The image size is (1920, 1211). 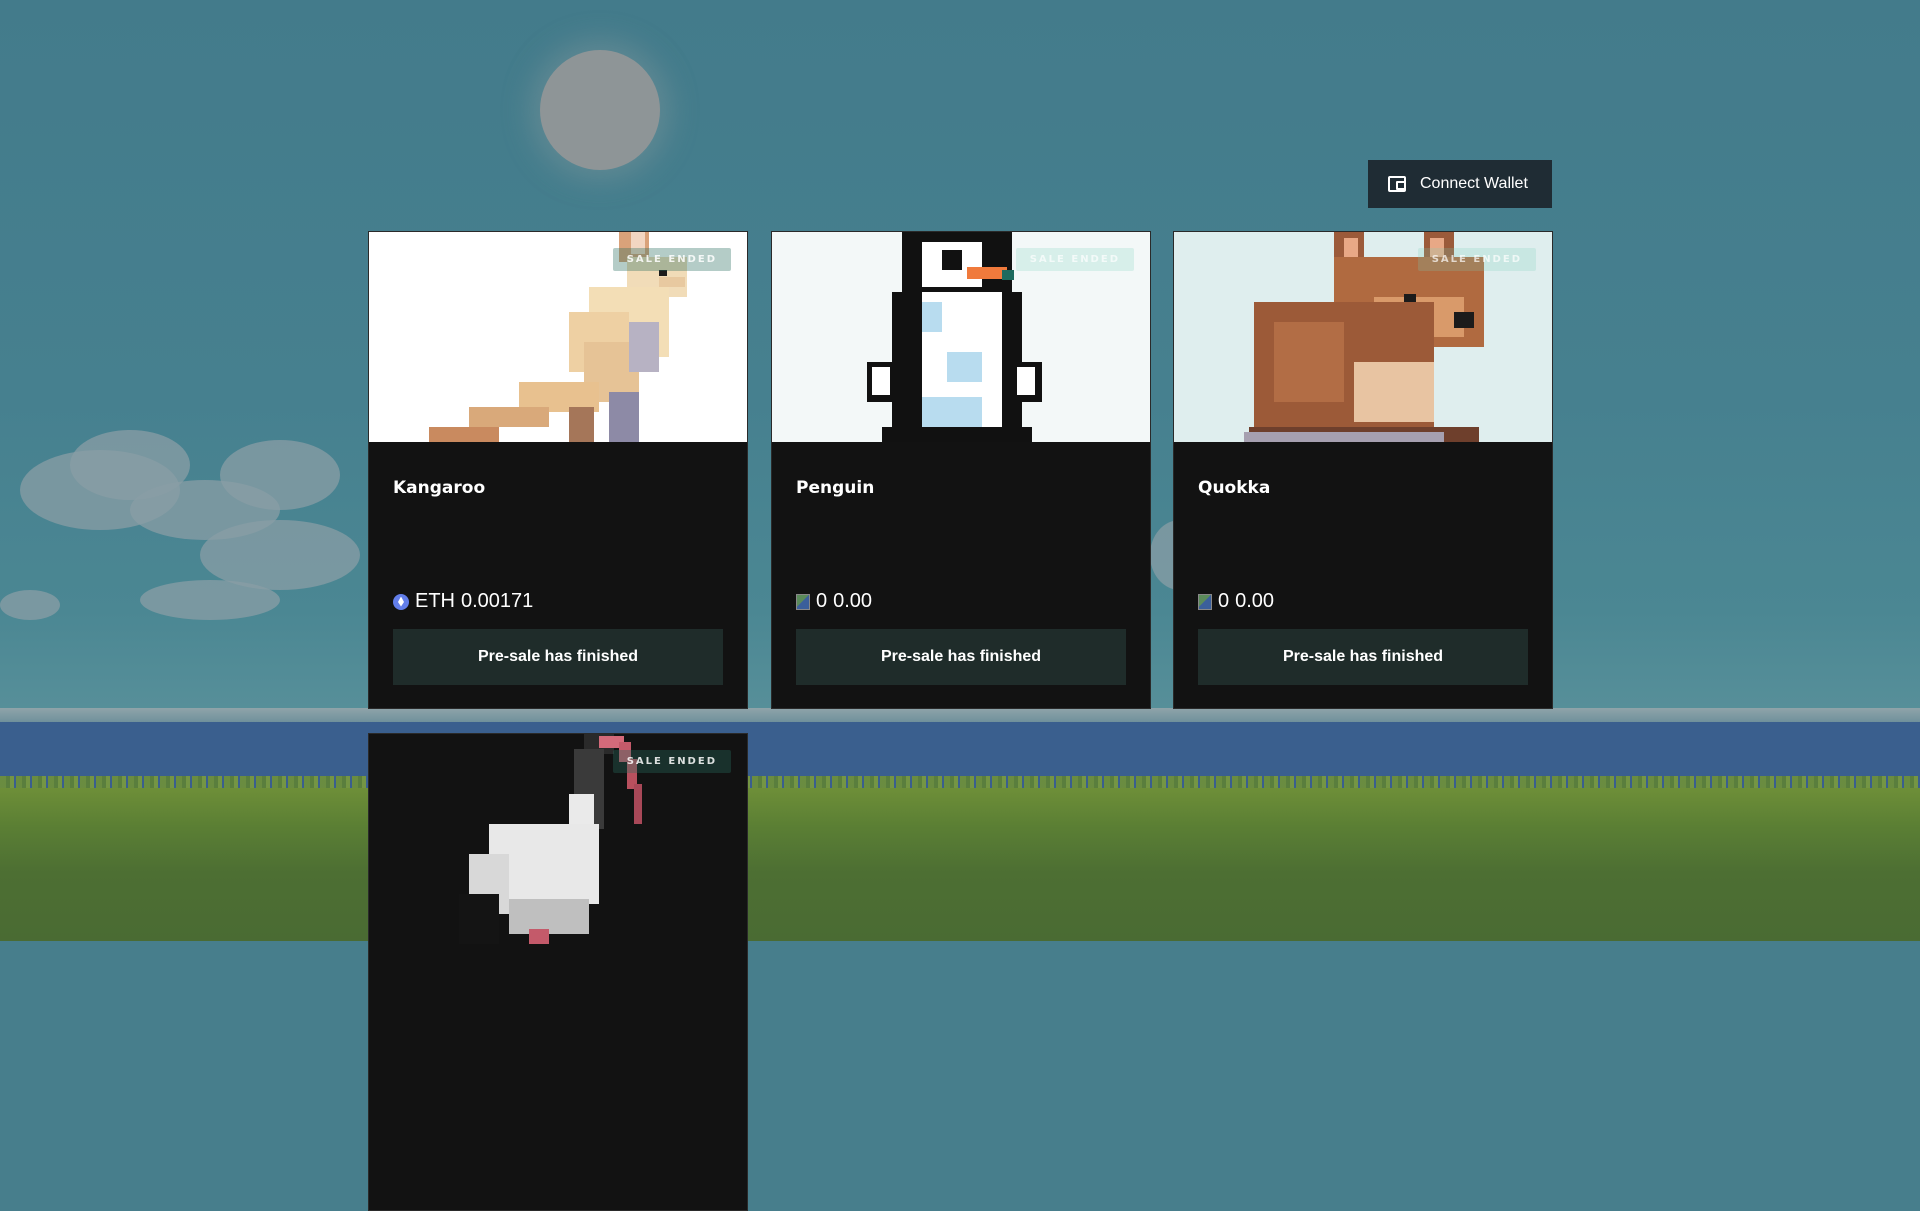 What do you see at coordinates (435, 601) in the screenshot?
I see `price-currency: ETH` at bounding box center [435, 601].